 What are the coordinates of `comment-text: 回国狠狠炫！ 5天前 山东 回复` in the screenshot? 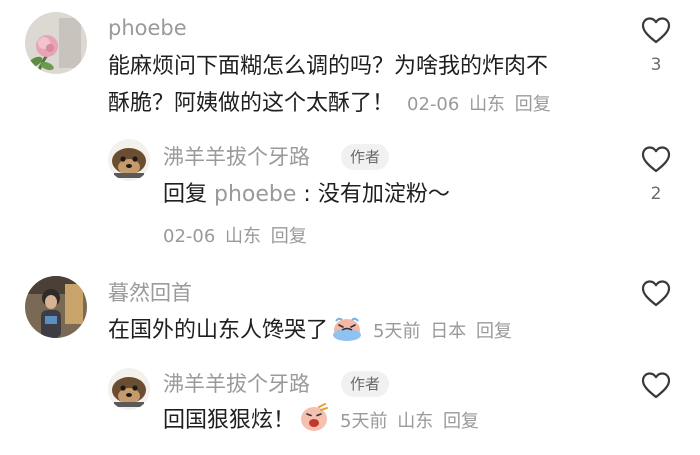 It's located at (323, 423).